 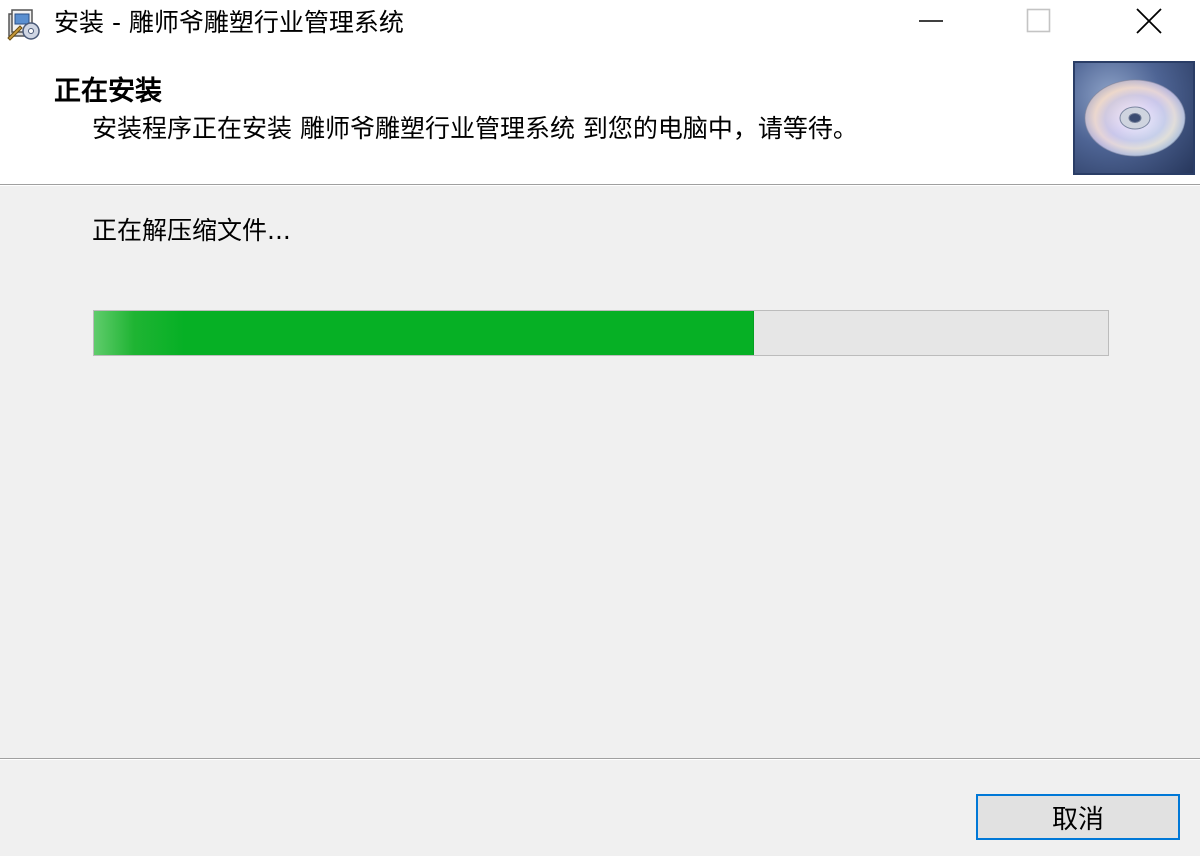 I want to click on close-icon, so click(x=1149, y=23).